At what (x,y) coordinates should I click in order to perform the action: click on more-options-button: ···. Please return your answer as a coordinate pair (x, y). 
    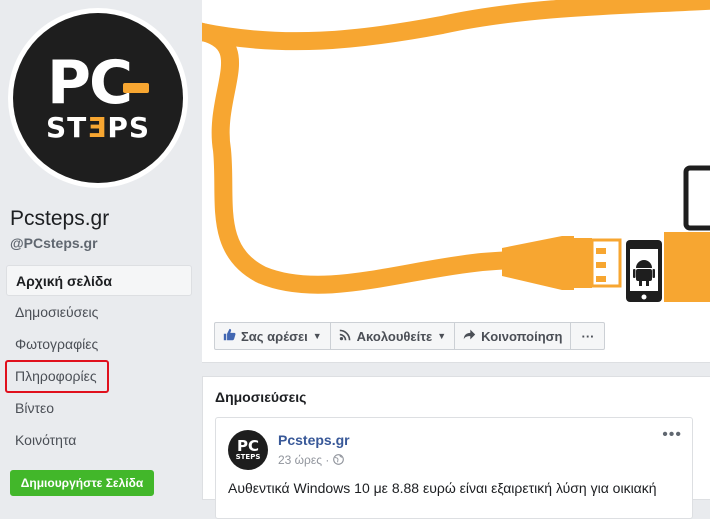
    Looking at the image, I should click on (588, 336).